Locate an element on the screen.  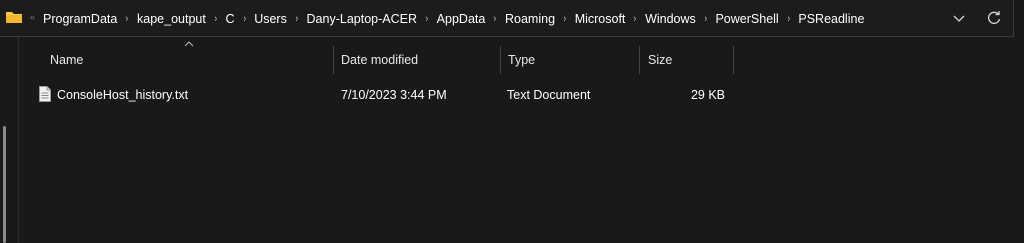
refresh-icon is located at coordinates (994, 18).